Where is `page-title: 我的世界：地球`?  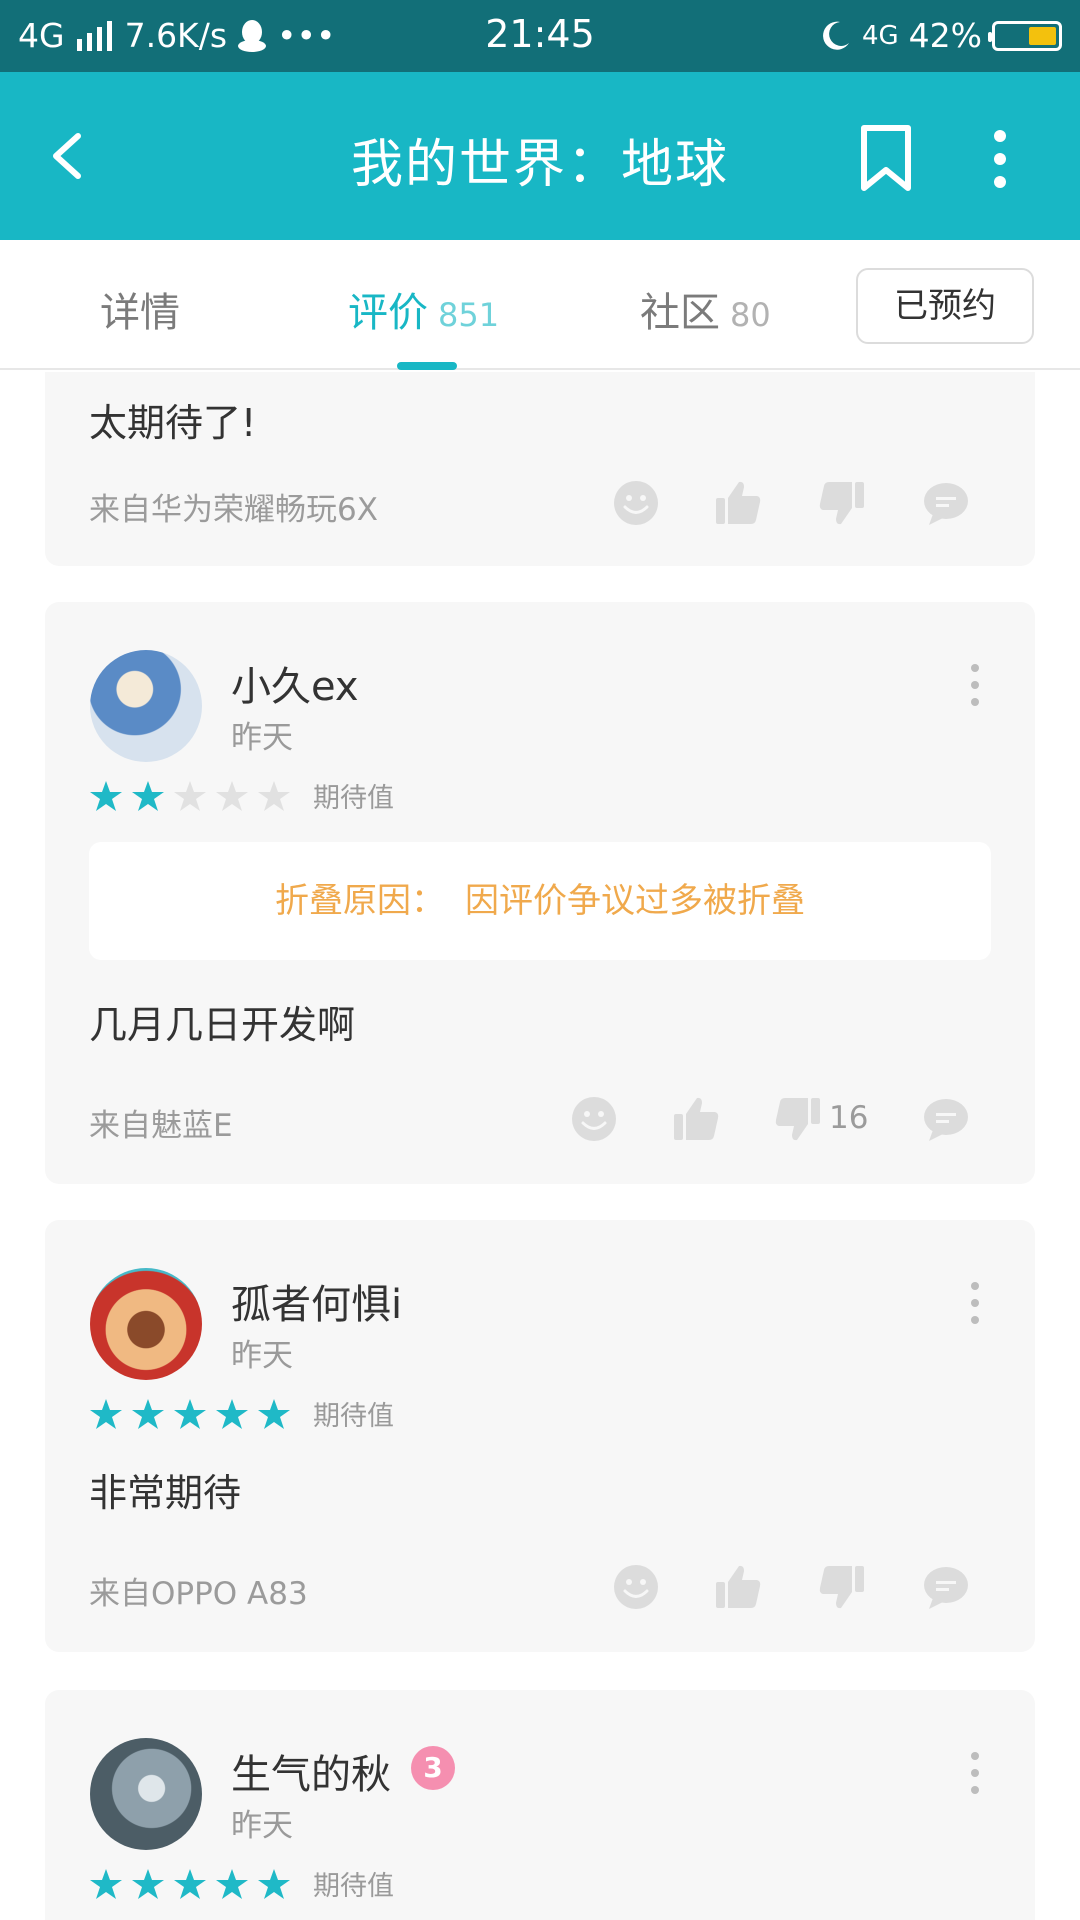 page-title: 我的世界：地球 is located at coordinates (539, 165).